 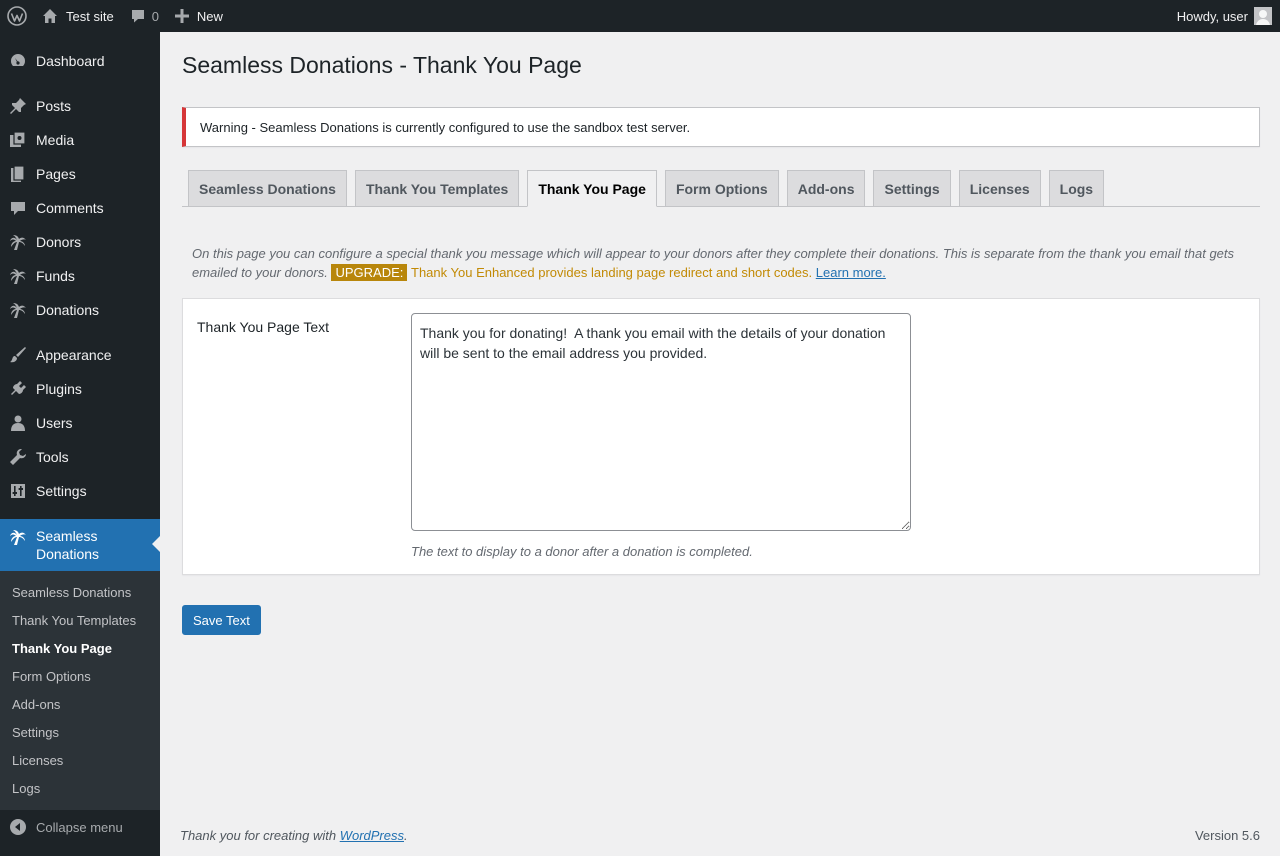 I want to click on dashboard-icon, so click(x=18, y=61).